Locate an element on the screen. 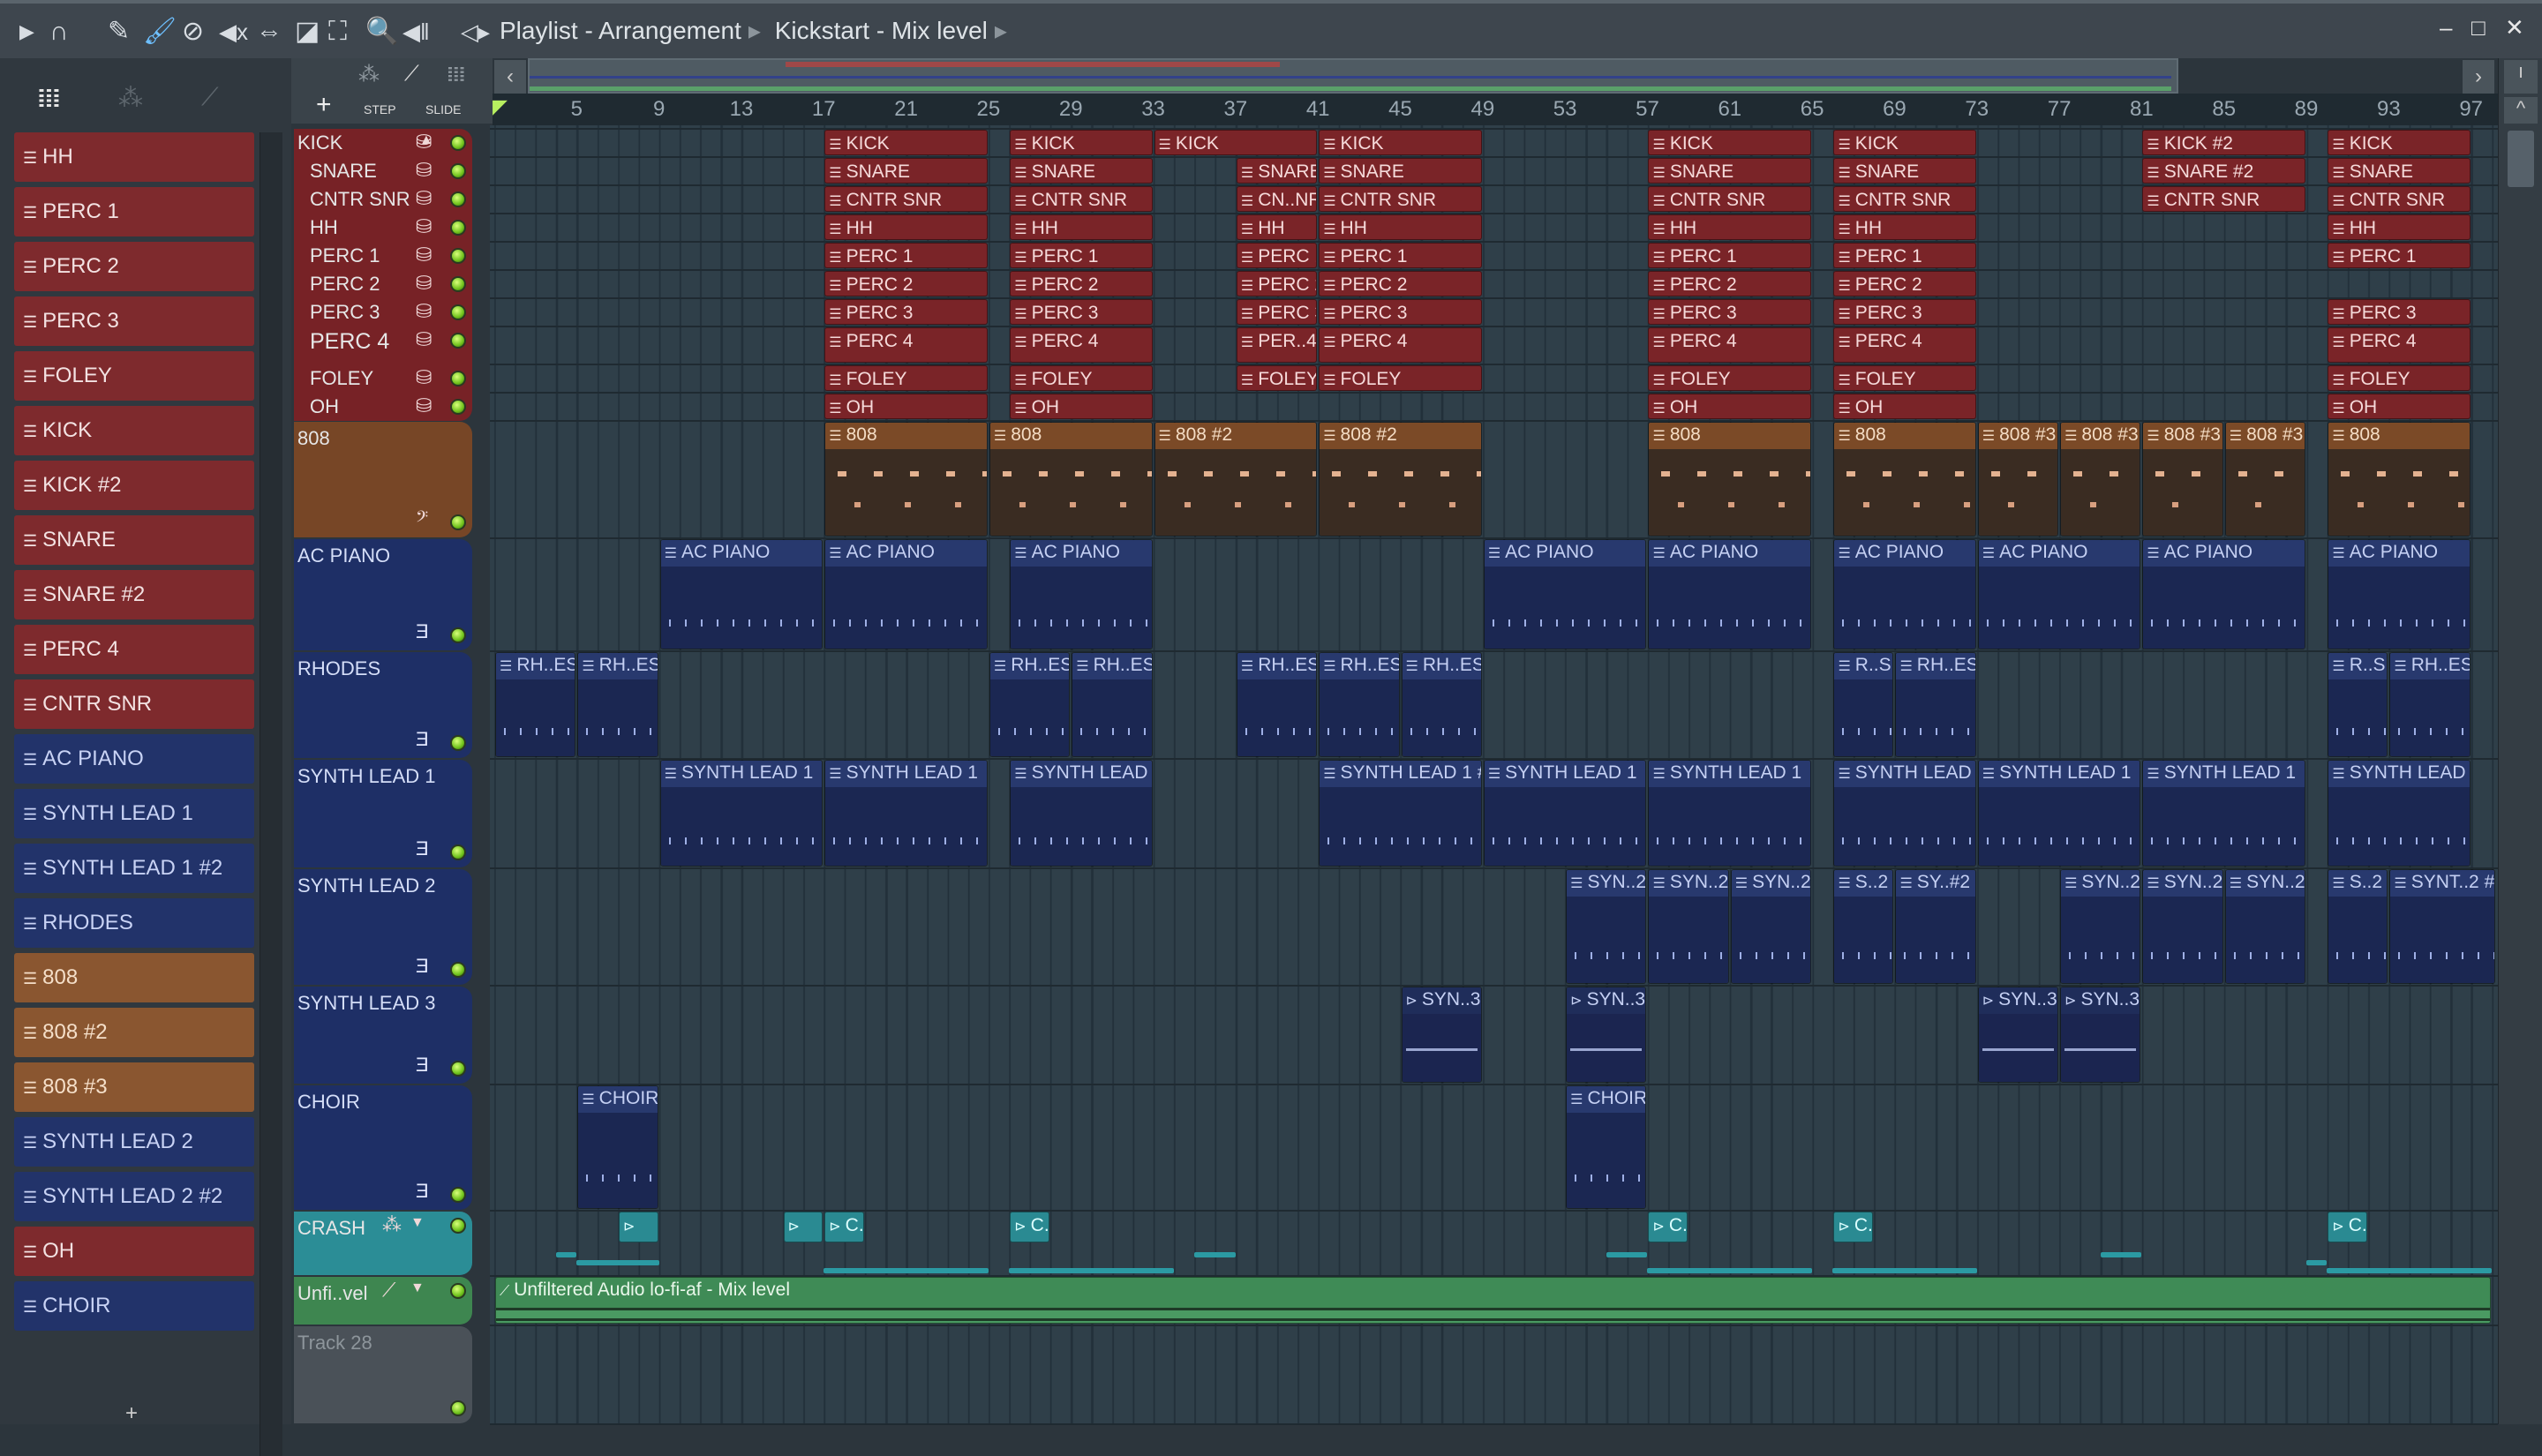  channel-snare-2: ☰ SNARE #2 is located at coordinates (134, 594).